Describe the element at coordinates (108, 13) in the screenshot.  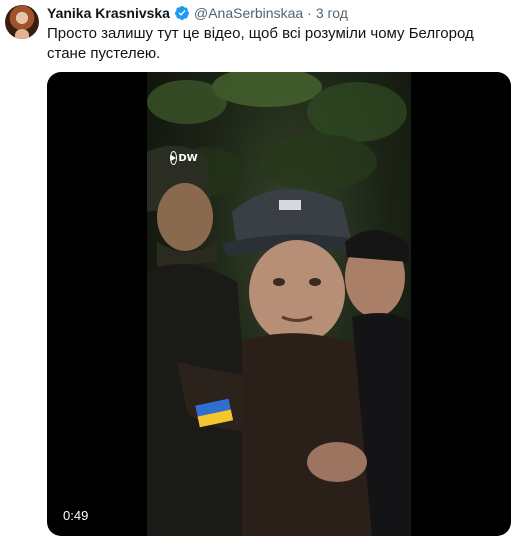
I see `author-name: Yanika Krasnivska` at that location.